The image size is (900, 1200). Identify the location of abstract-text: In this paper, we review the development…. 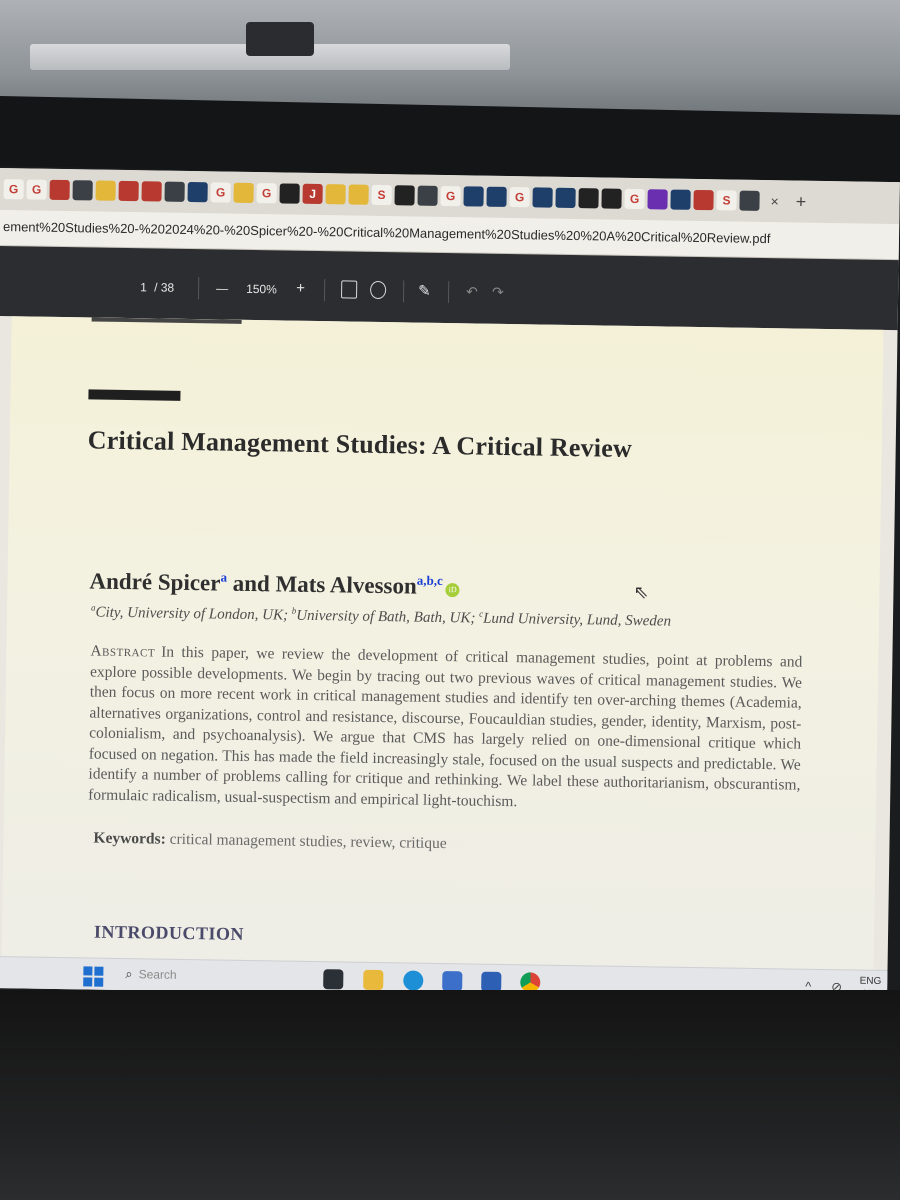
(445, 726).